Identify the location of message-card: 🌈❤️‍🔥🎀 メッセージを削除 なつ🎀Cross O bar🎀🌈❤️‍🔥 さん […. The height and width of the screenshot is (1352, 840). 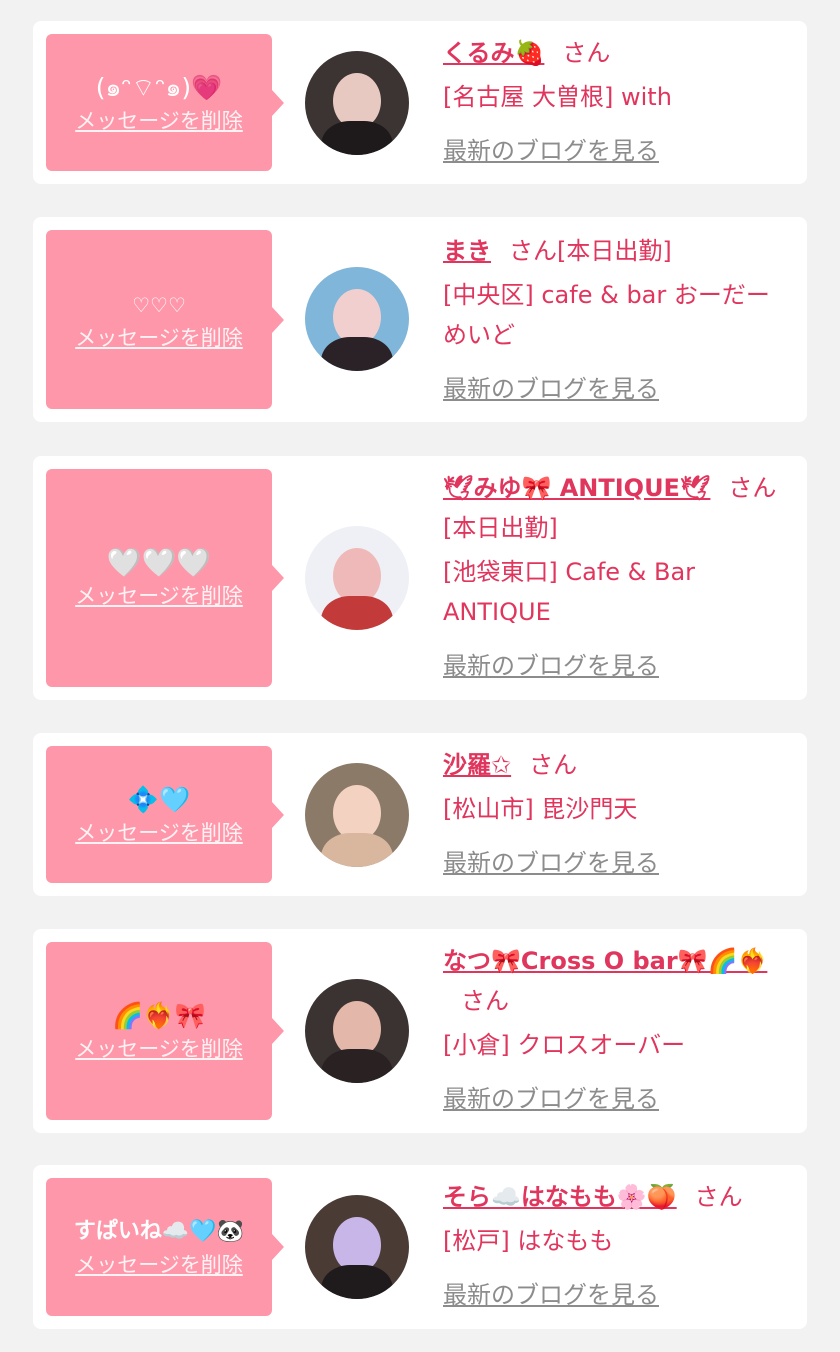
(420, 1031).